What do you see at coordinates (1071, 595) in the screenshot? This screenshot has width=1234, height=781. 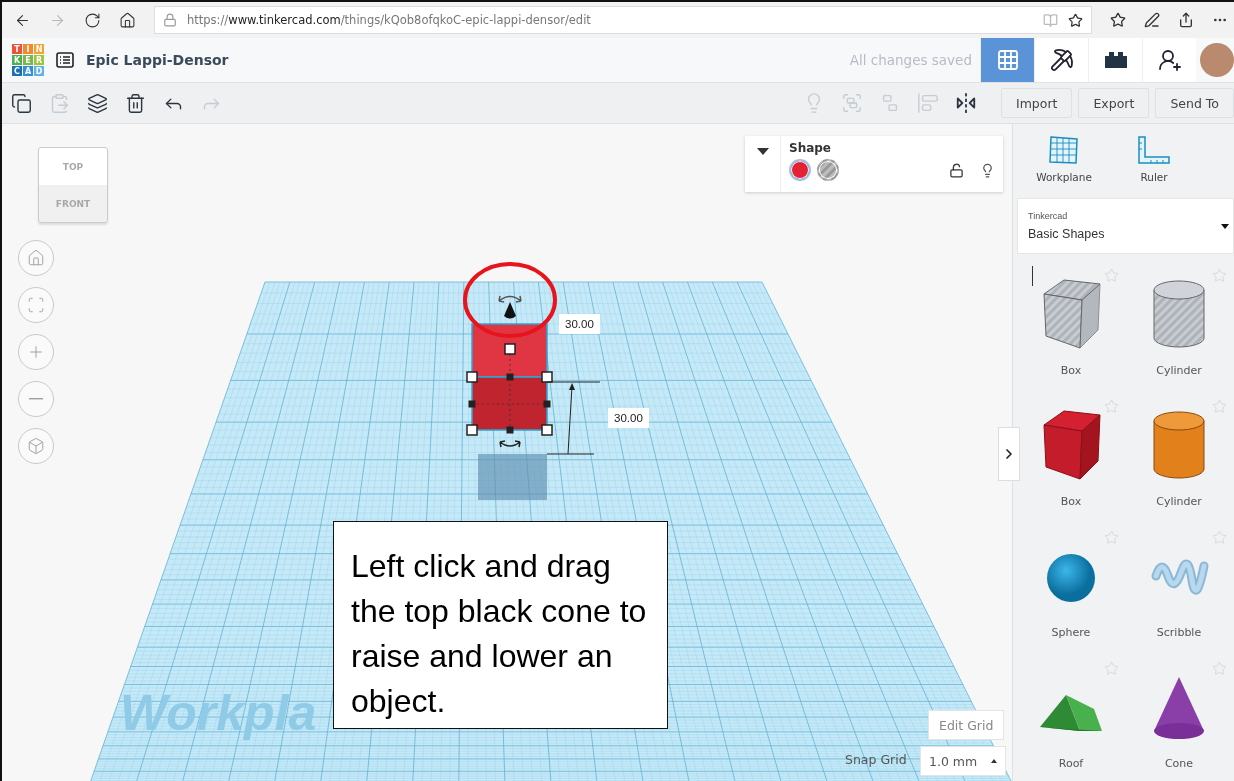 I see `shape-tile: Sphere` at bounding box center [1071, 595].